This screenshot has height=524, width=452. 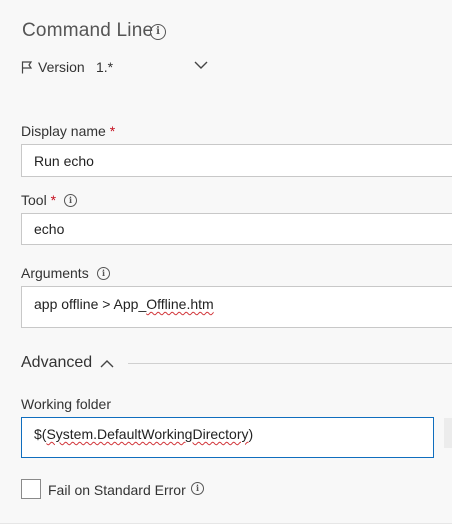 I want to click on version-value: 1.*, so click(x=104, y=67).